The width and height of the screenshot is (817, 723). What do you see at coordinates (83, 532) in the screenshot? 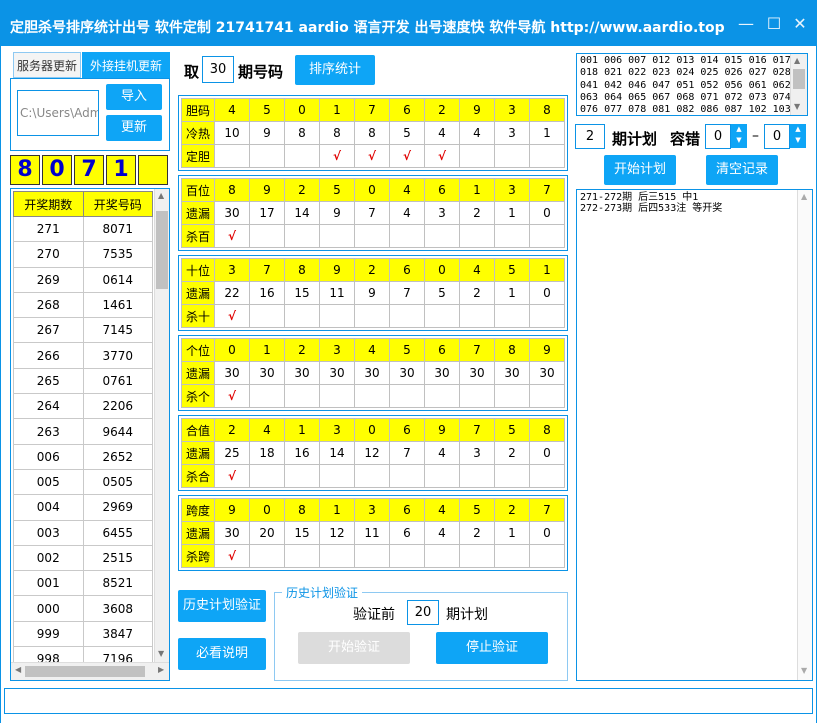
I see `table-row: 003 6455` at bounding box center [83, 532].